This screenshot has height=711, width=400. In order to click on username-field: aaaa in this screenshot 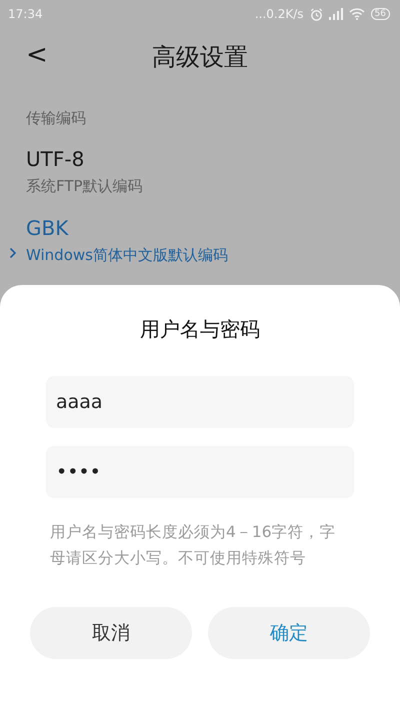, I will do `click(200, 402)`.